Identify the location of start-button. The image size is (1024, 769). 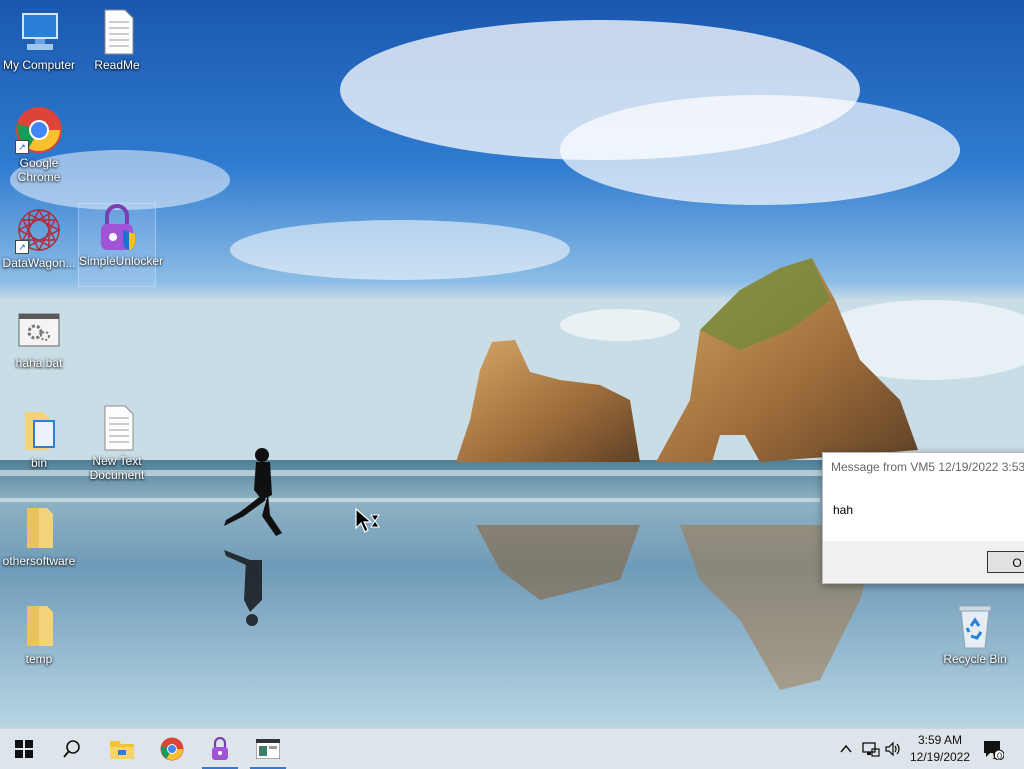
(24, 749).